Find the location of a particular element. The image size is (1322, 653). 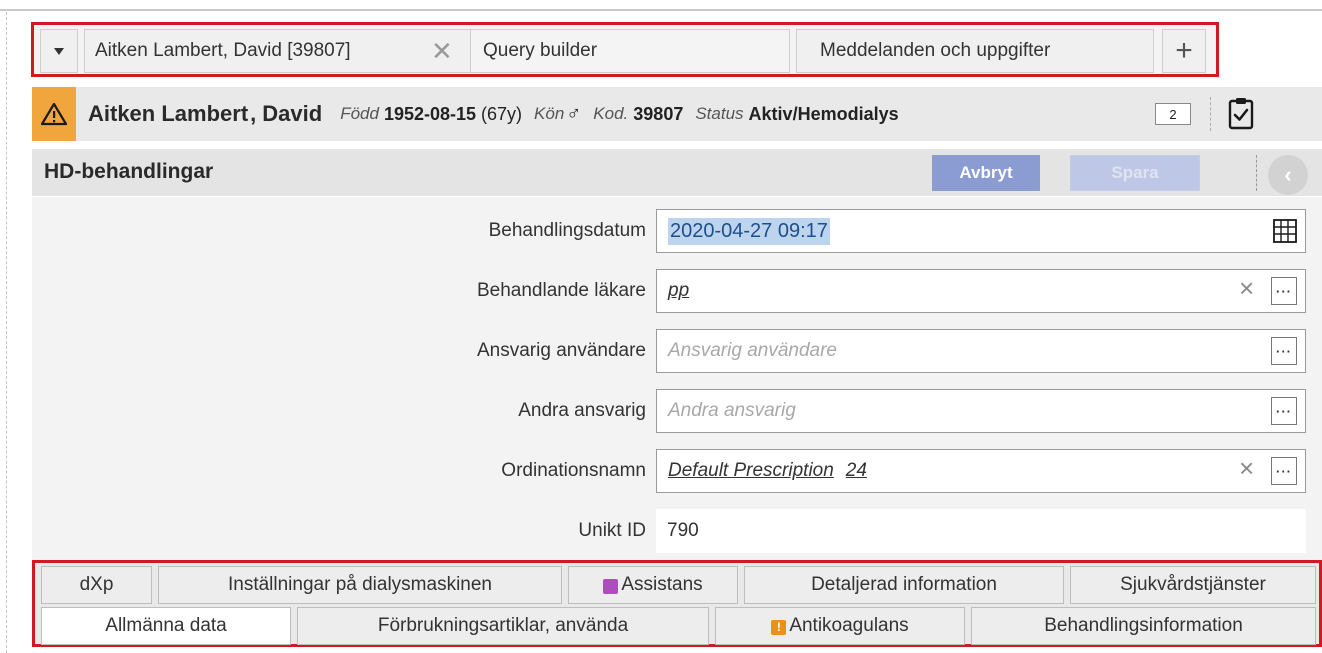

row-other-responsible: Andra ansvarig Andra ansvarig ··· is located at coordinates (677, 411).